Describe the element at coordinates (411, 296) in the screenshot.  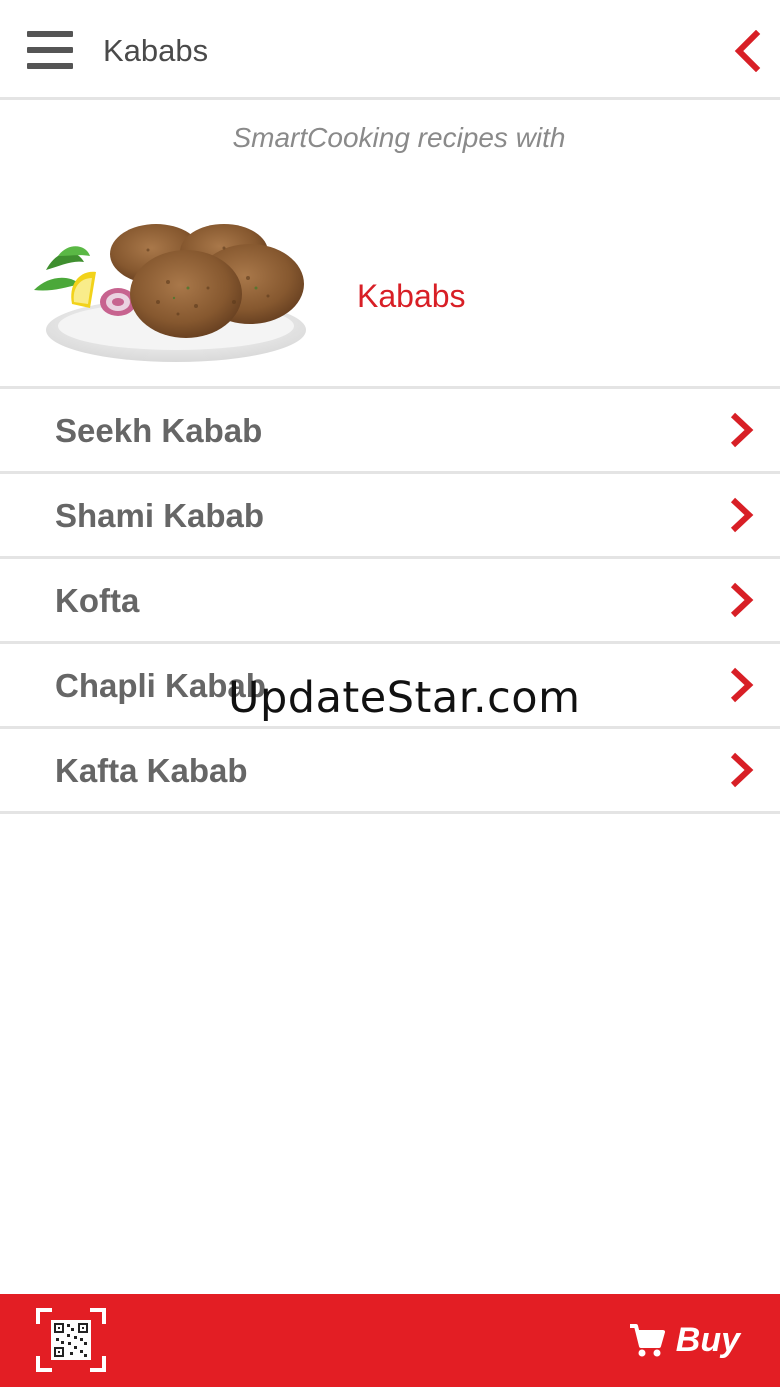
I see `category-name: Kababs` at that location.